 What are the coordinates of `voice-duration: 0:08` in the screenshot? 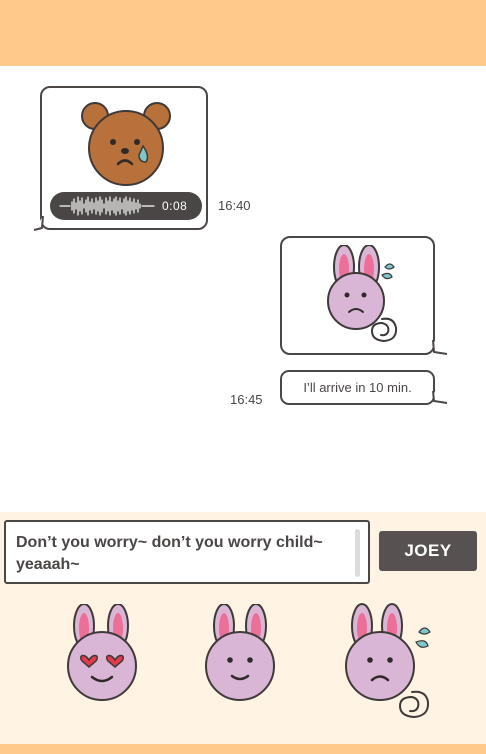 It's located at (175, 206).